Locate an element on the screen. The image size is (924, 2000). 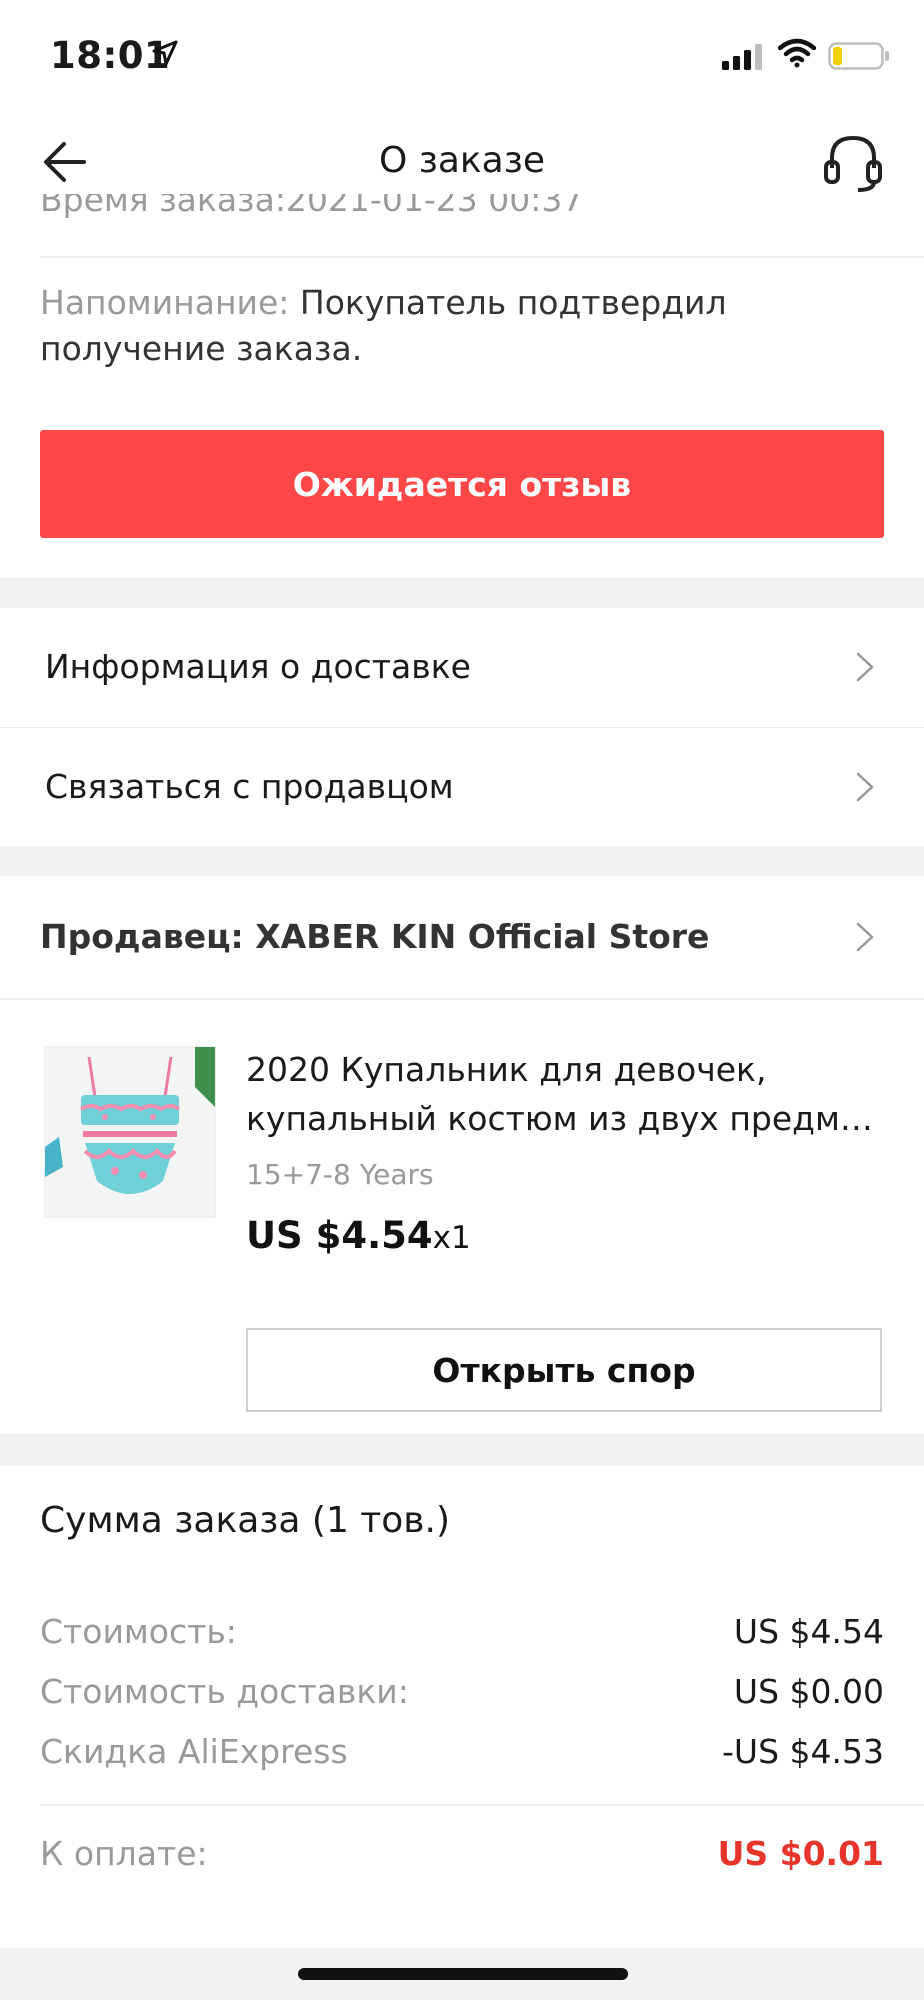
order-time-container: Время заказа:2021-01-23 00:37 is located at coordinates (462, 225).